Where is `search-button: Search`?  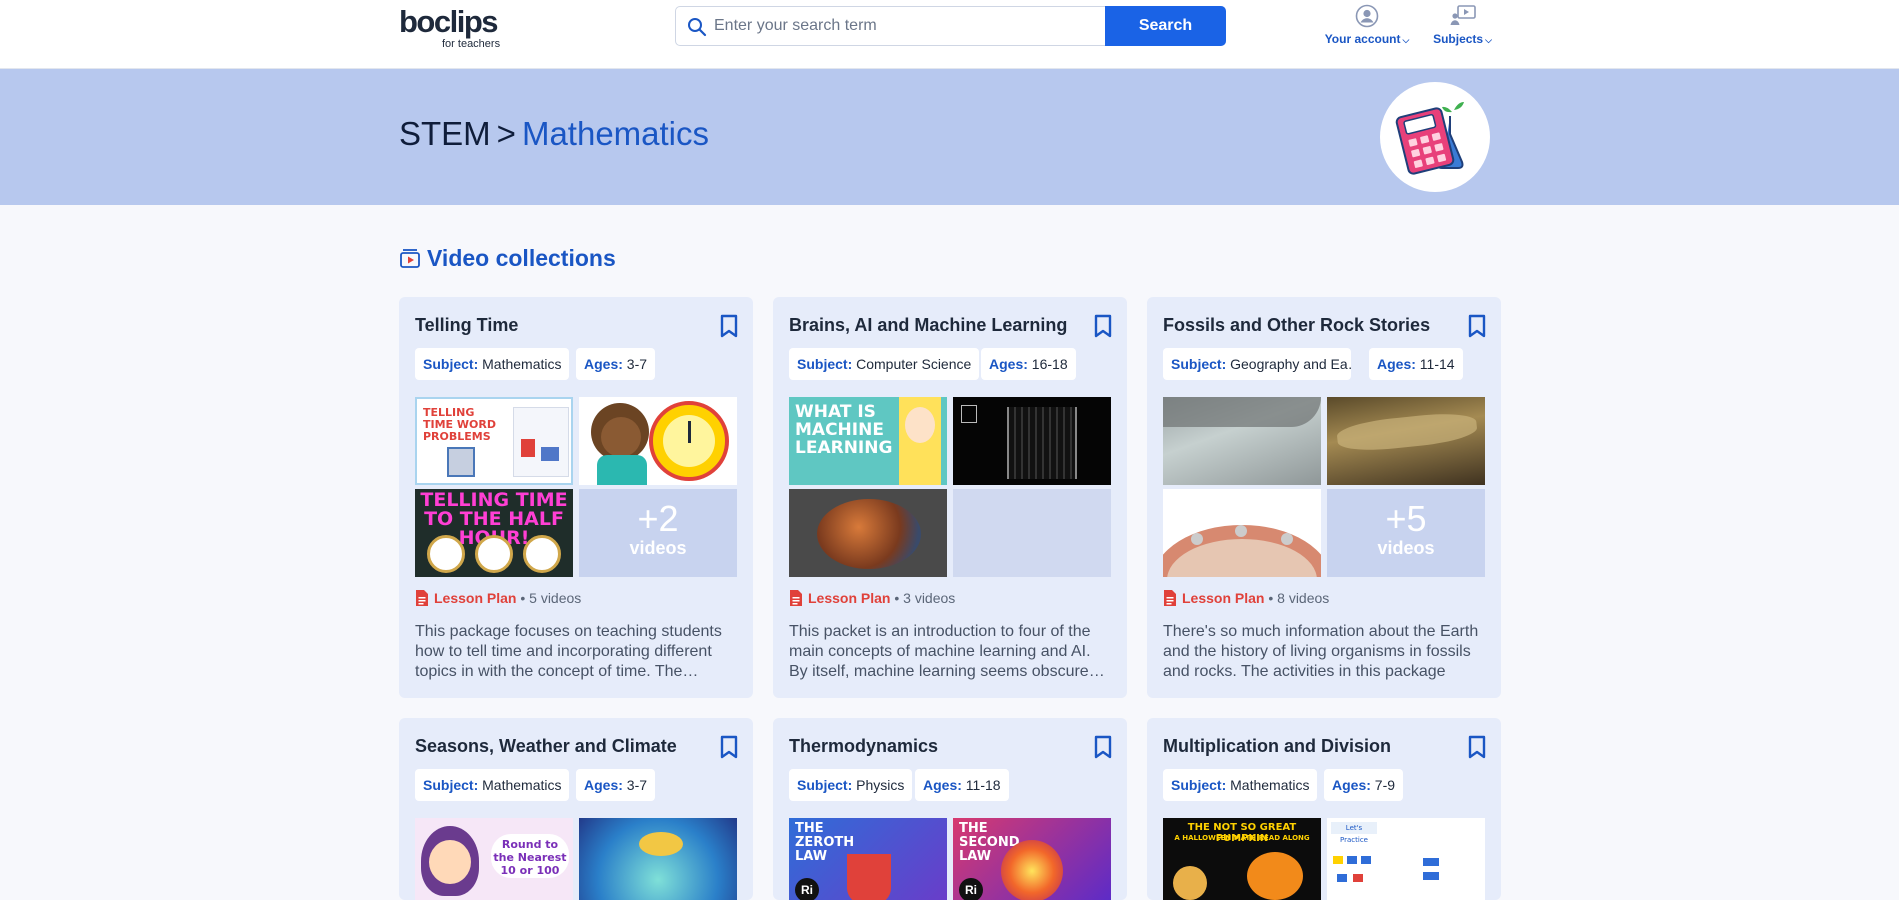
search-button: Search is located at coordinates (1165, 26).